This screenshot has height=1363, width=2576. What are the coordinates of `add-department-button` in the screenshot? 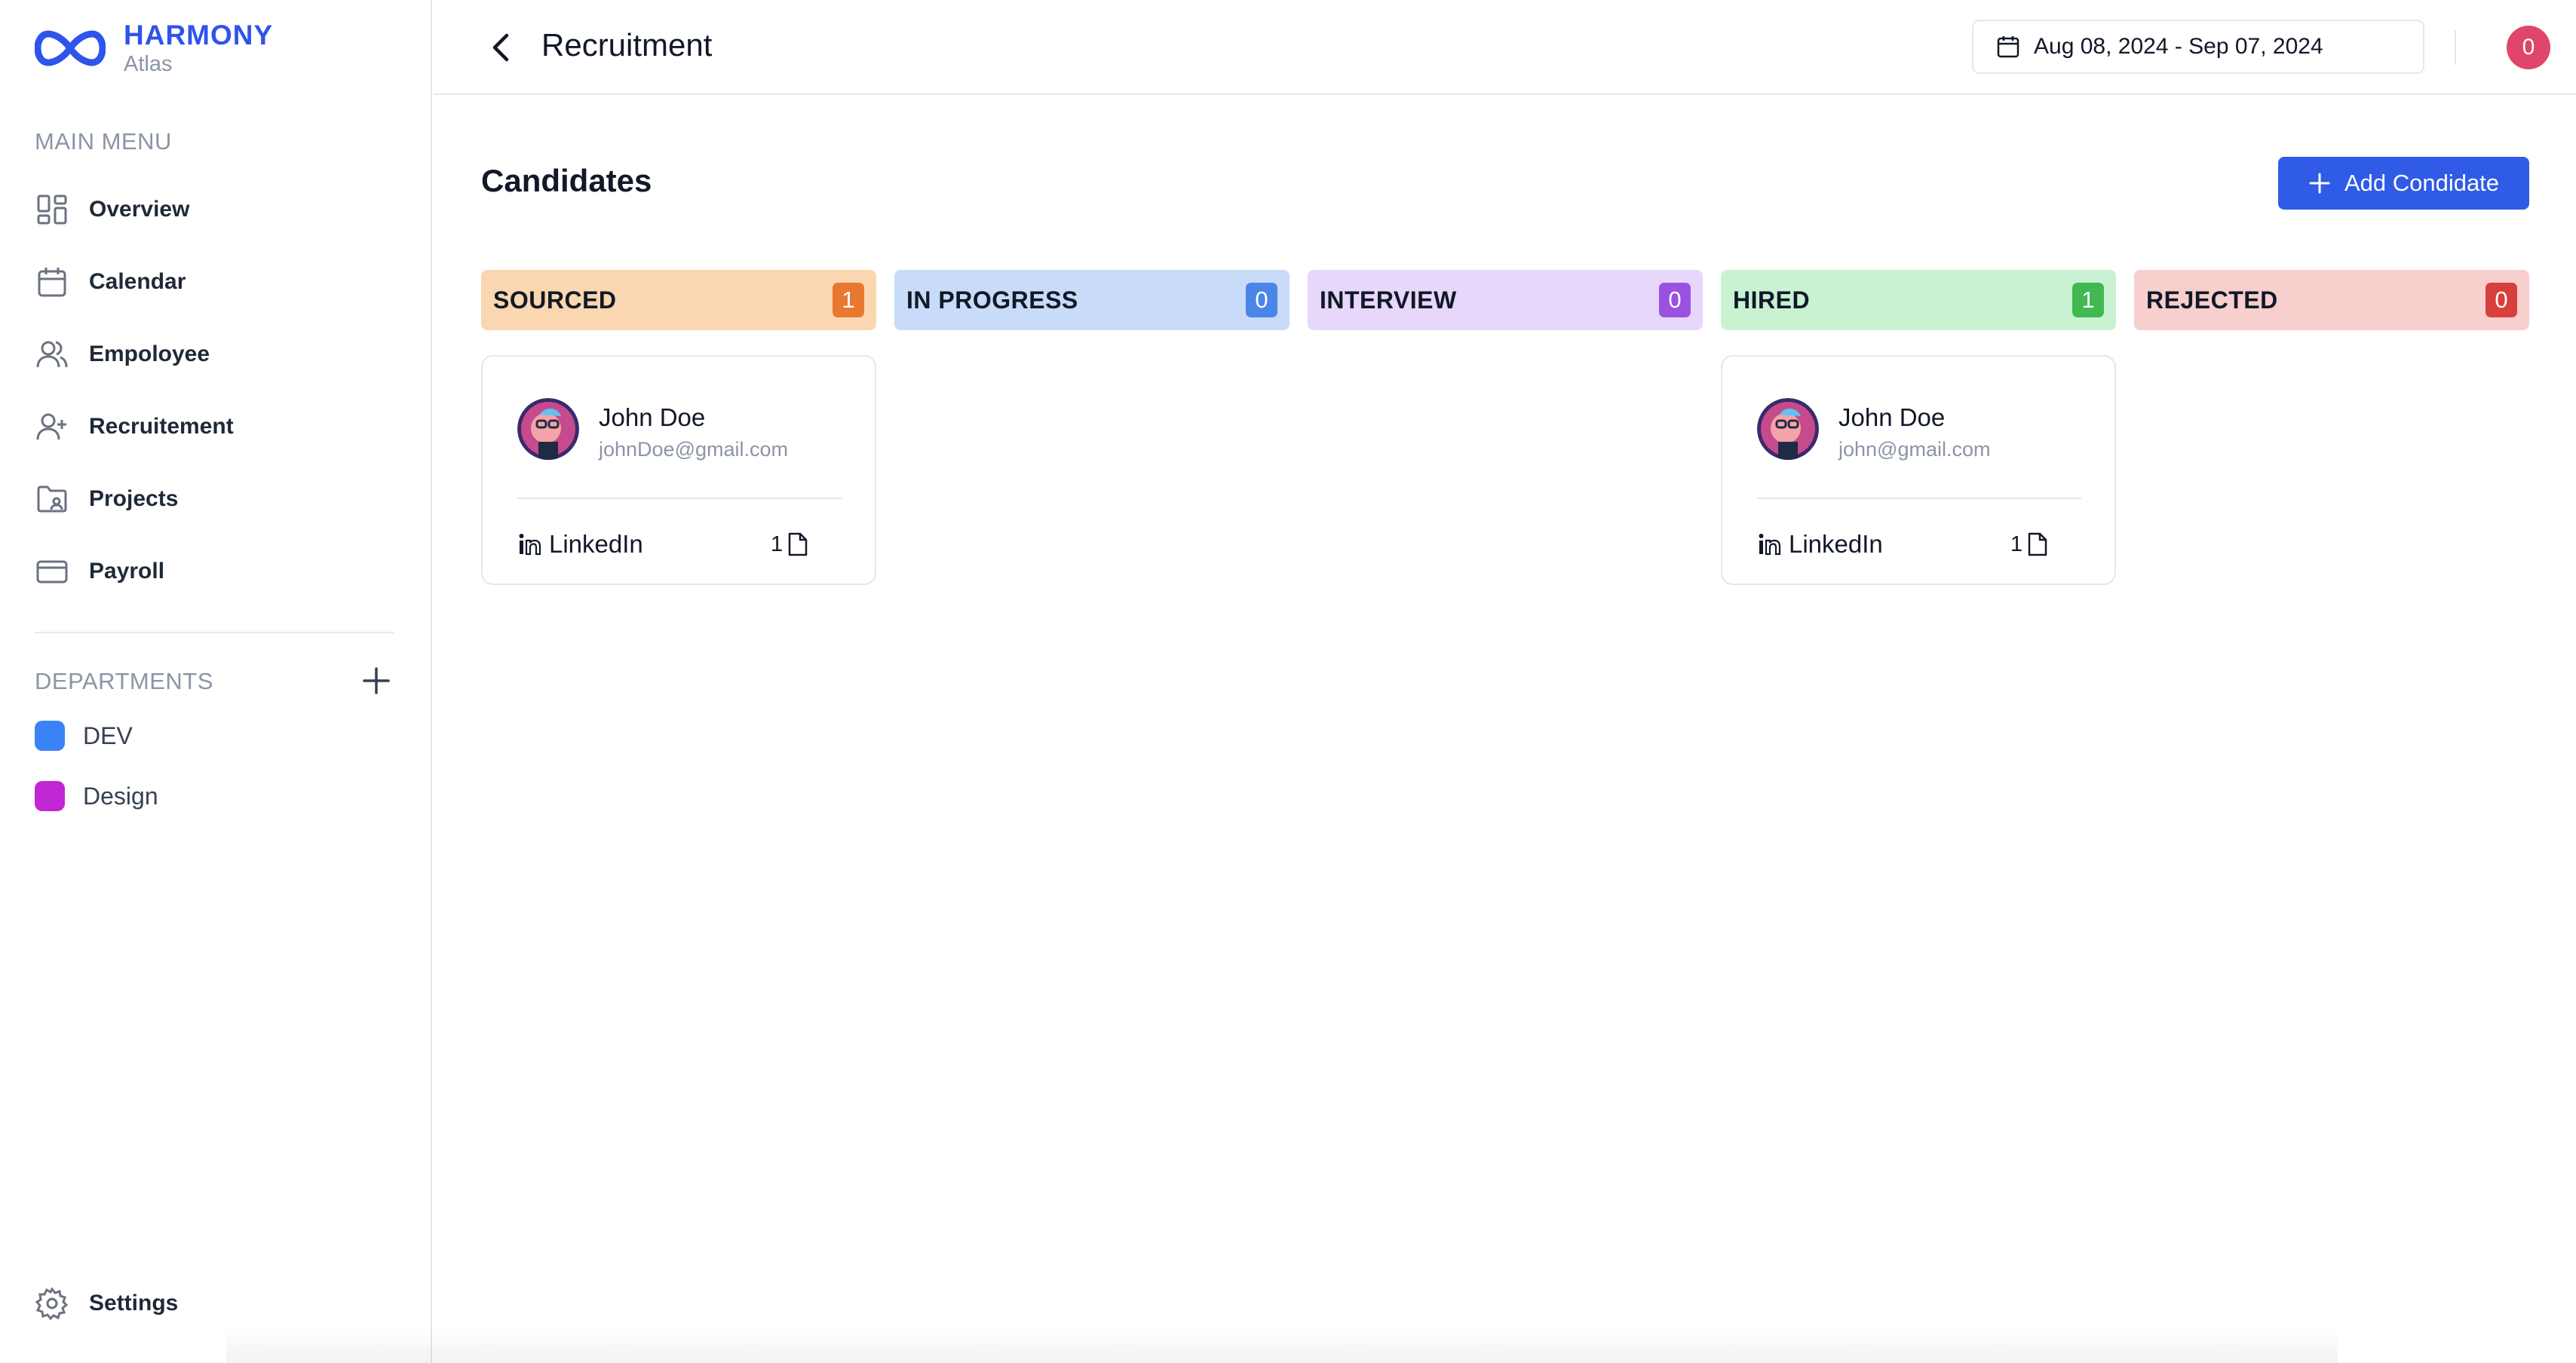 It's located at (376, 680).